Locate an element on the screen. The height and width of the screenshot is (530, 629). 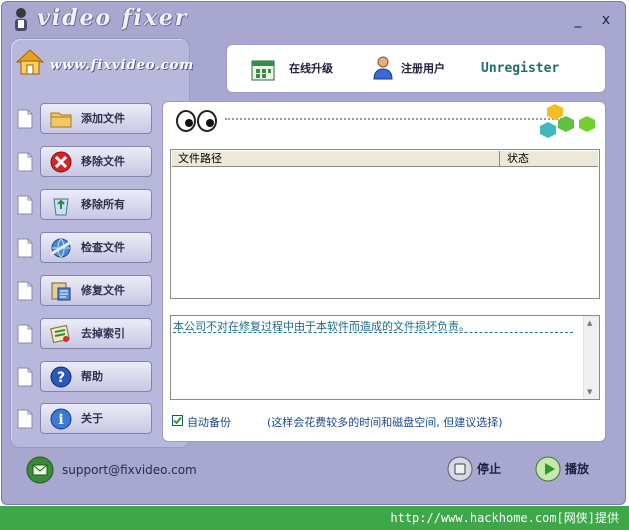
home-icon is located at coordinates (30, 62).